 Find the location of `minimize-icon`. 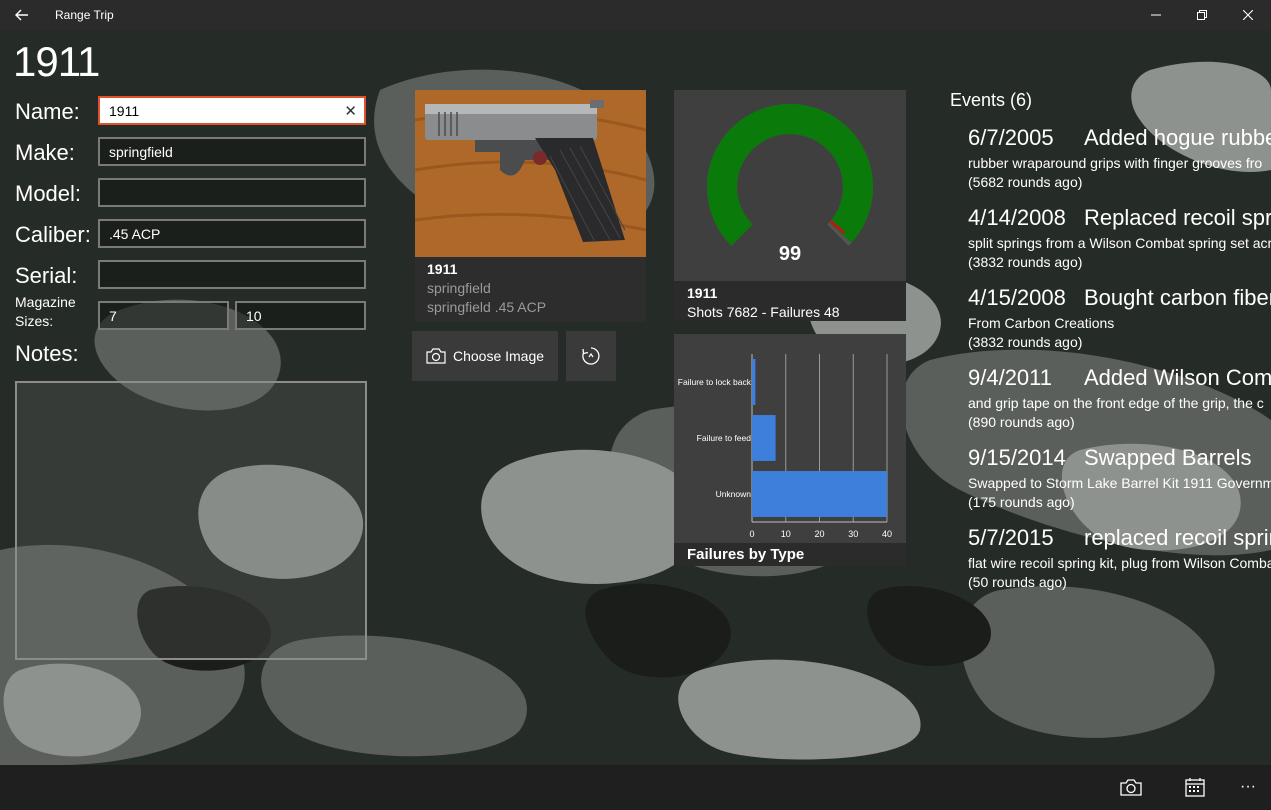

minimize-icon is located at coordinates (1156, 15).